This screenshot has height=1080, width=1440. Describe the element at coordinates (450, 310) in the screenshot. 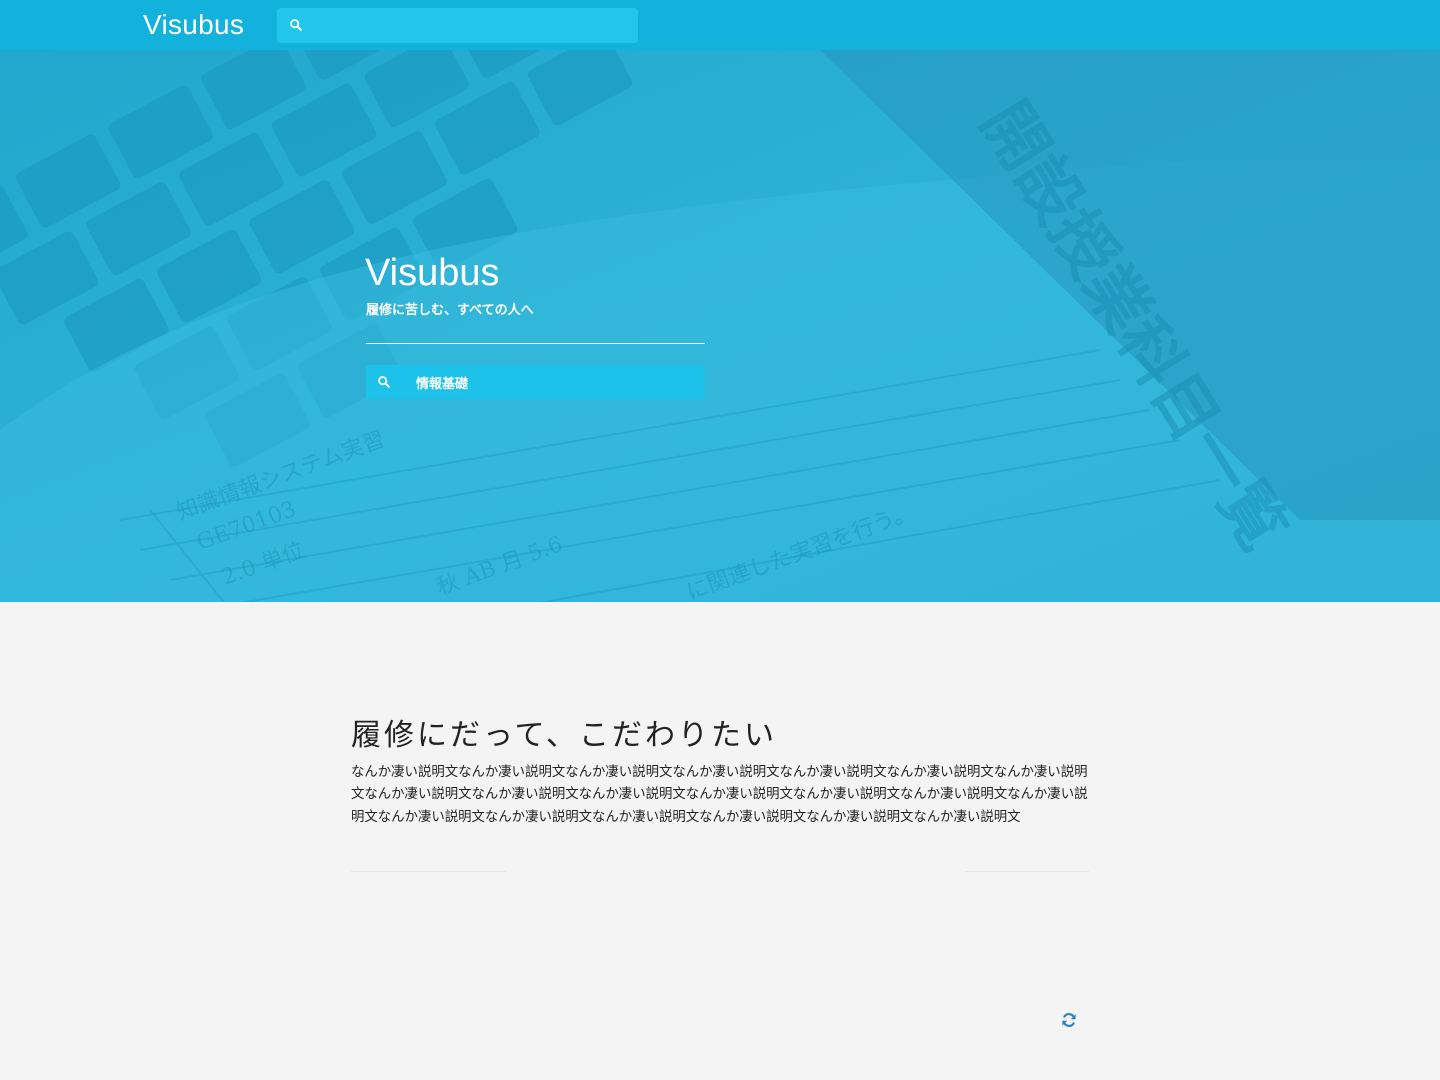

I see `hero-subtitle: 履修に苦しむ、すべての人へ` at that location.